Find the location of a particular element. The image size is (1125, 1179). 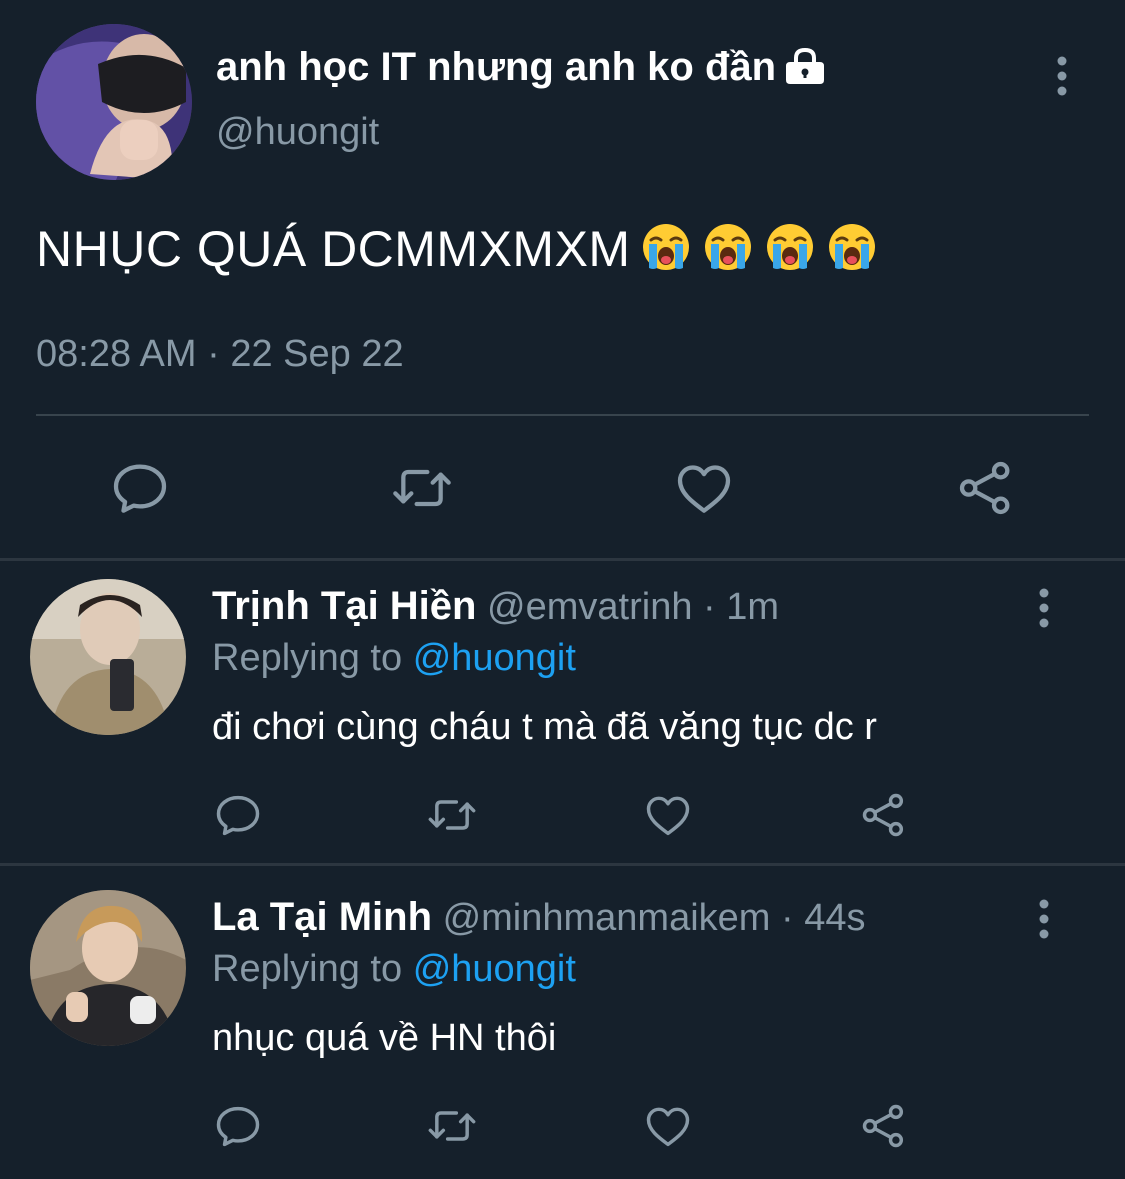

reply-header: Trịnh Tại Hiền @emvatrinh · 1m is located at coordinates (495, 606).